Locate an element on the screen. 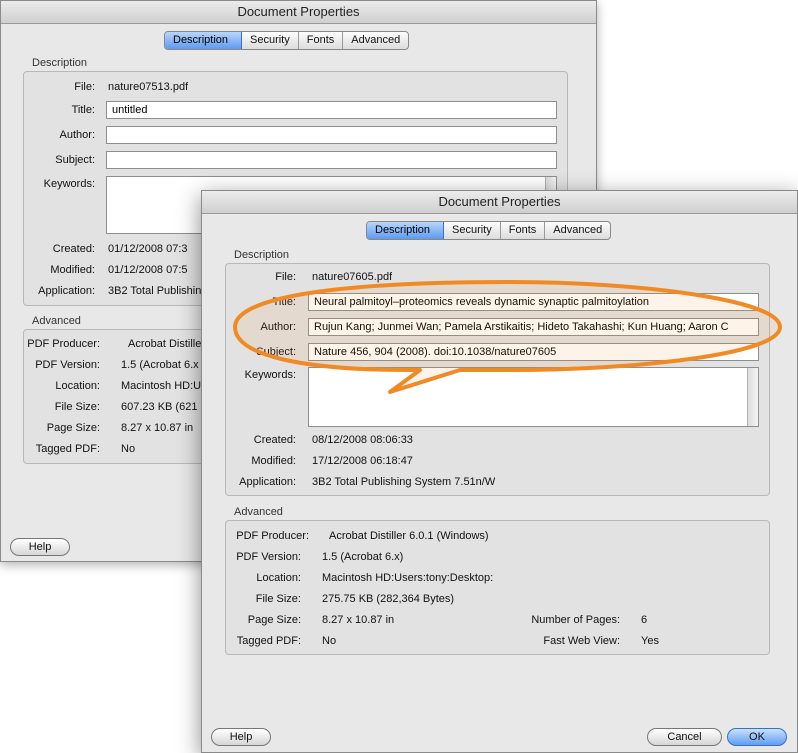 The width and height of the screenshot is (798, 753). keywords-field is located at coordinates (533, 397).